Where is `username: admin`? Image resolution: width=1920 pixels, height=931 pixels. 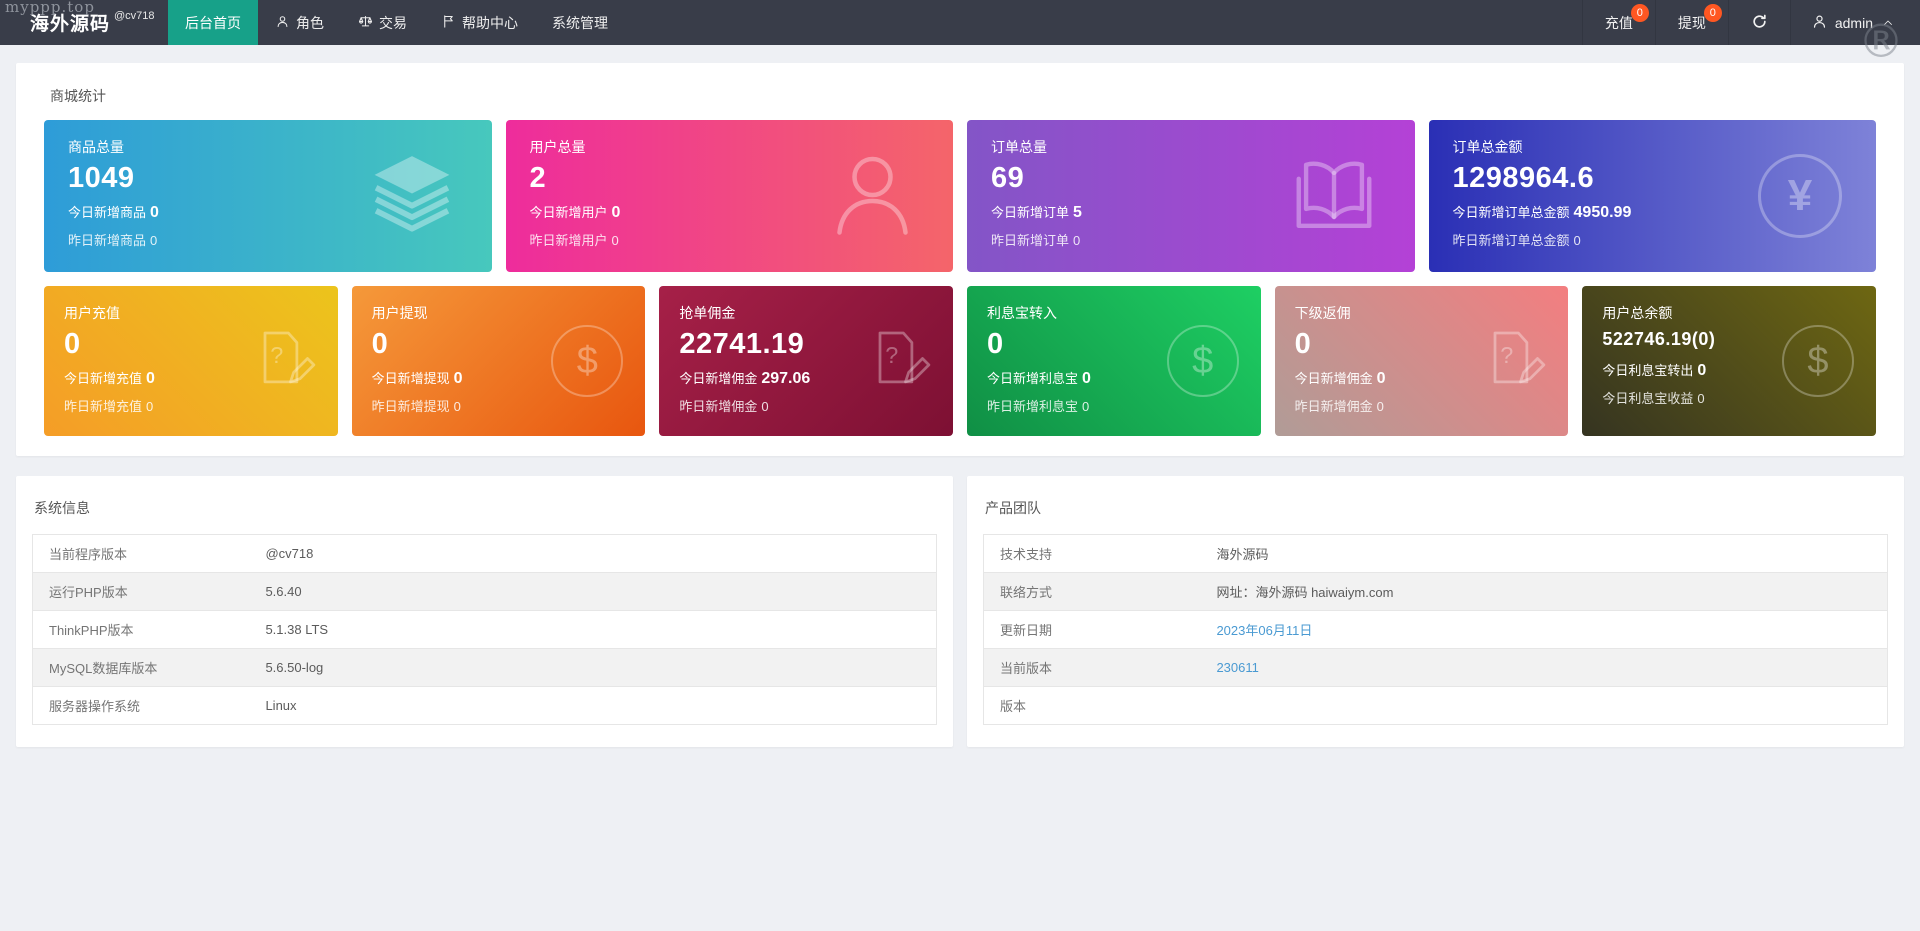
username: admin is located at coordinates (1853, 22).